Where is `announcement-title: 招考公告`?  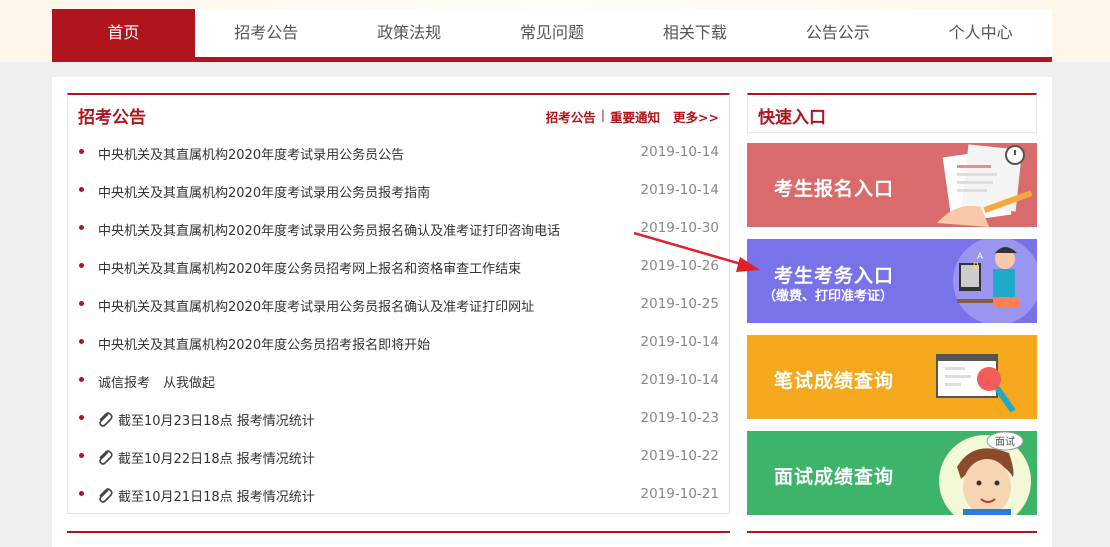
announcement-title: 招考公告 is located at coordinates (112, 118).